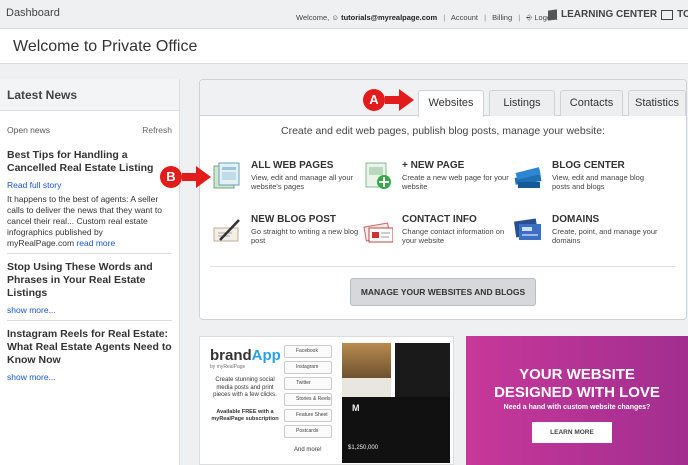  Describe the element at coordinates (577, 392) in the screenshot. I see `promo-line-2: DESIGNED WITH LOVE` at that location.